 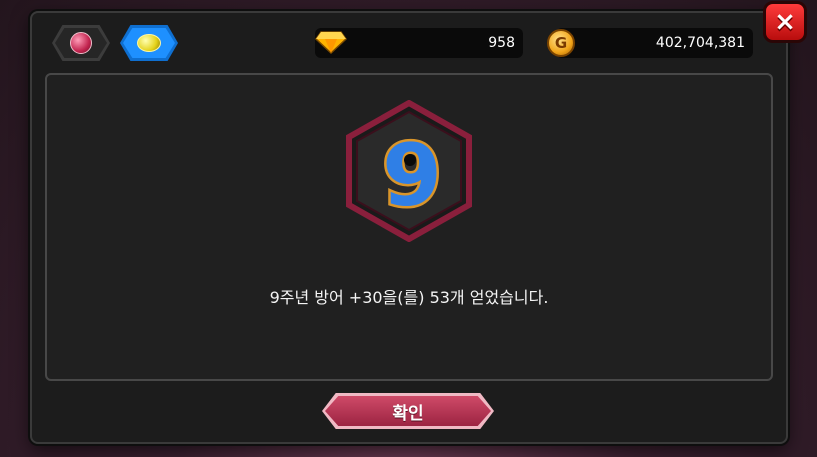 What do you see at coordinates (331, 42) in the screenshot?
I see `diamond-icon` at bounding box center [331, 42].